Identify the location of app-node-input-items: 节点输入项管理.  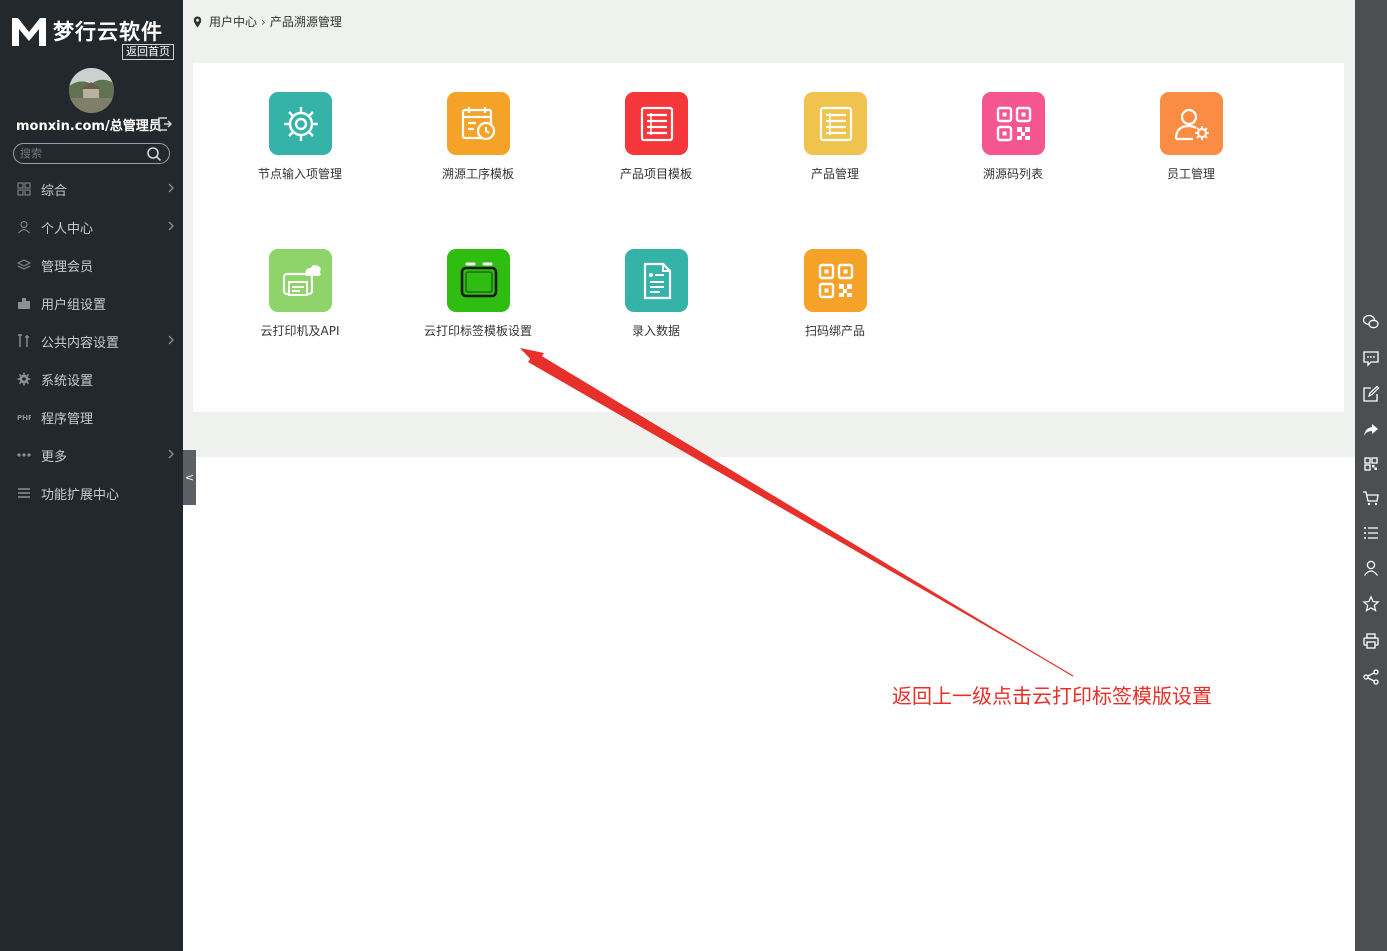
(300, 147).